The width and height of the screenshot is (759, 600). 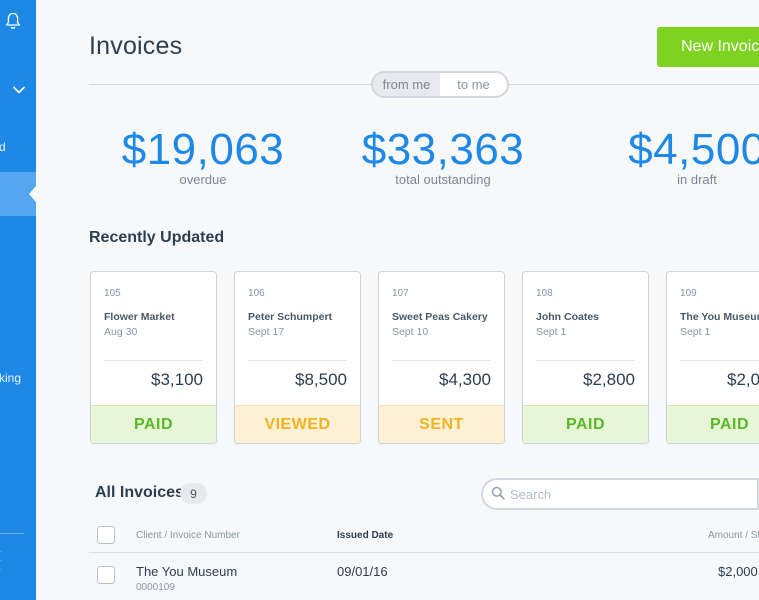 What do you see at coordinates (297, 424) in the screenshot?
I see `status-badge: VIEWED` at bounding box center [297, 424].